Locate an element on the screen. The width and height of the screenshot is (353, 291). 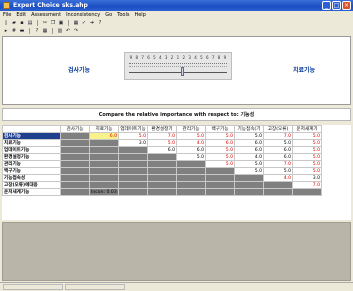
scale-slider-thumb is located at coordinates (182, 71).